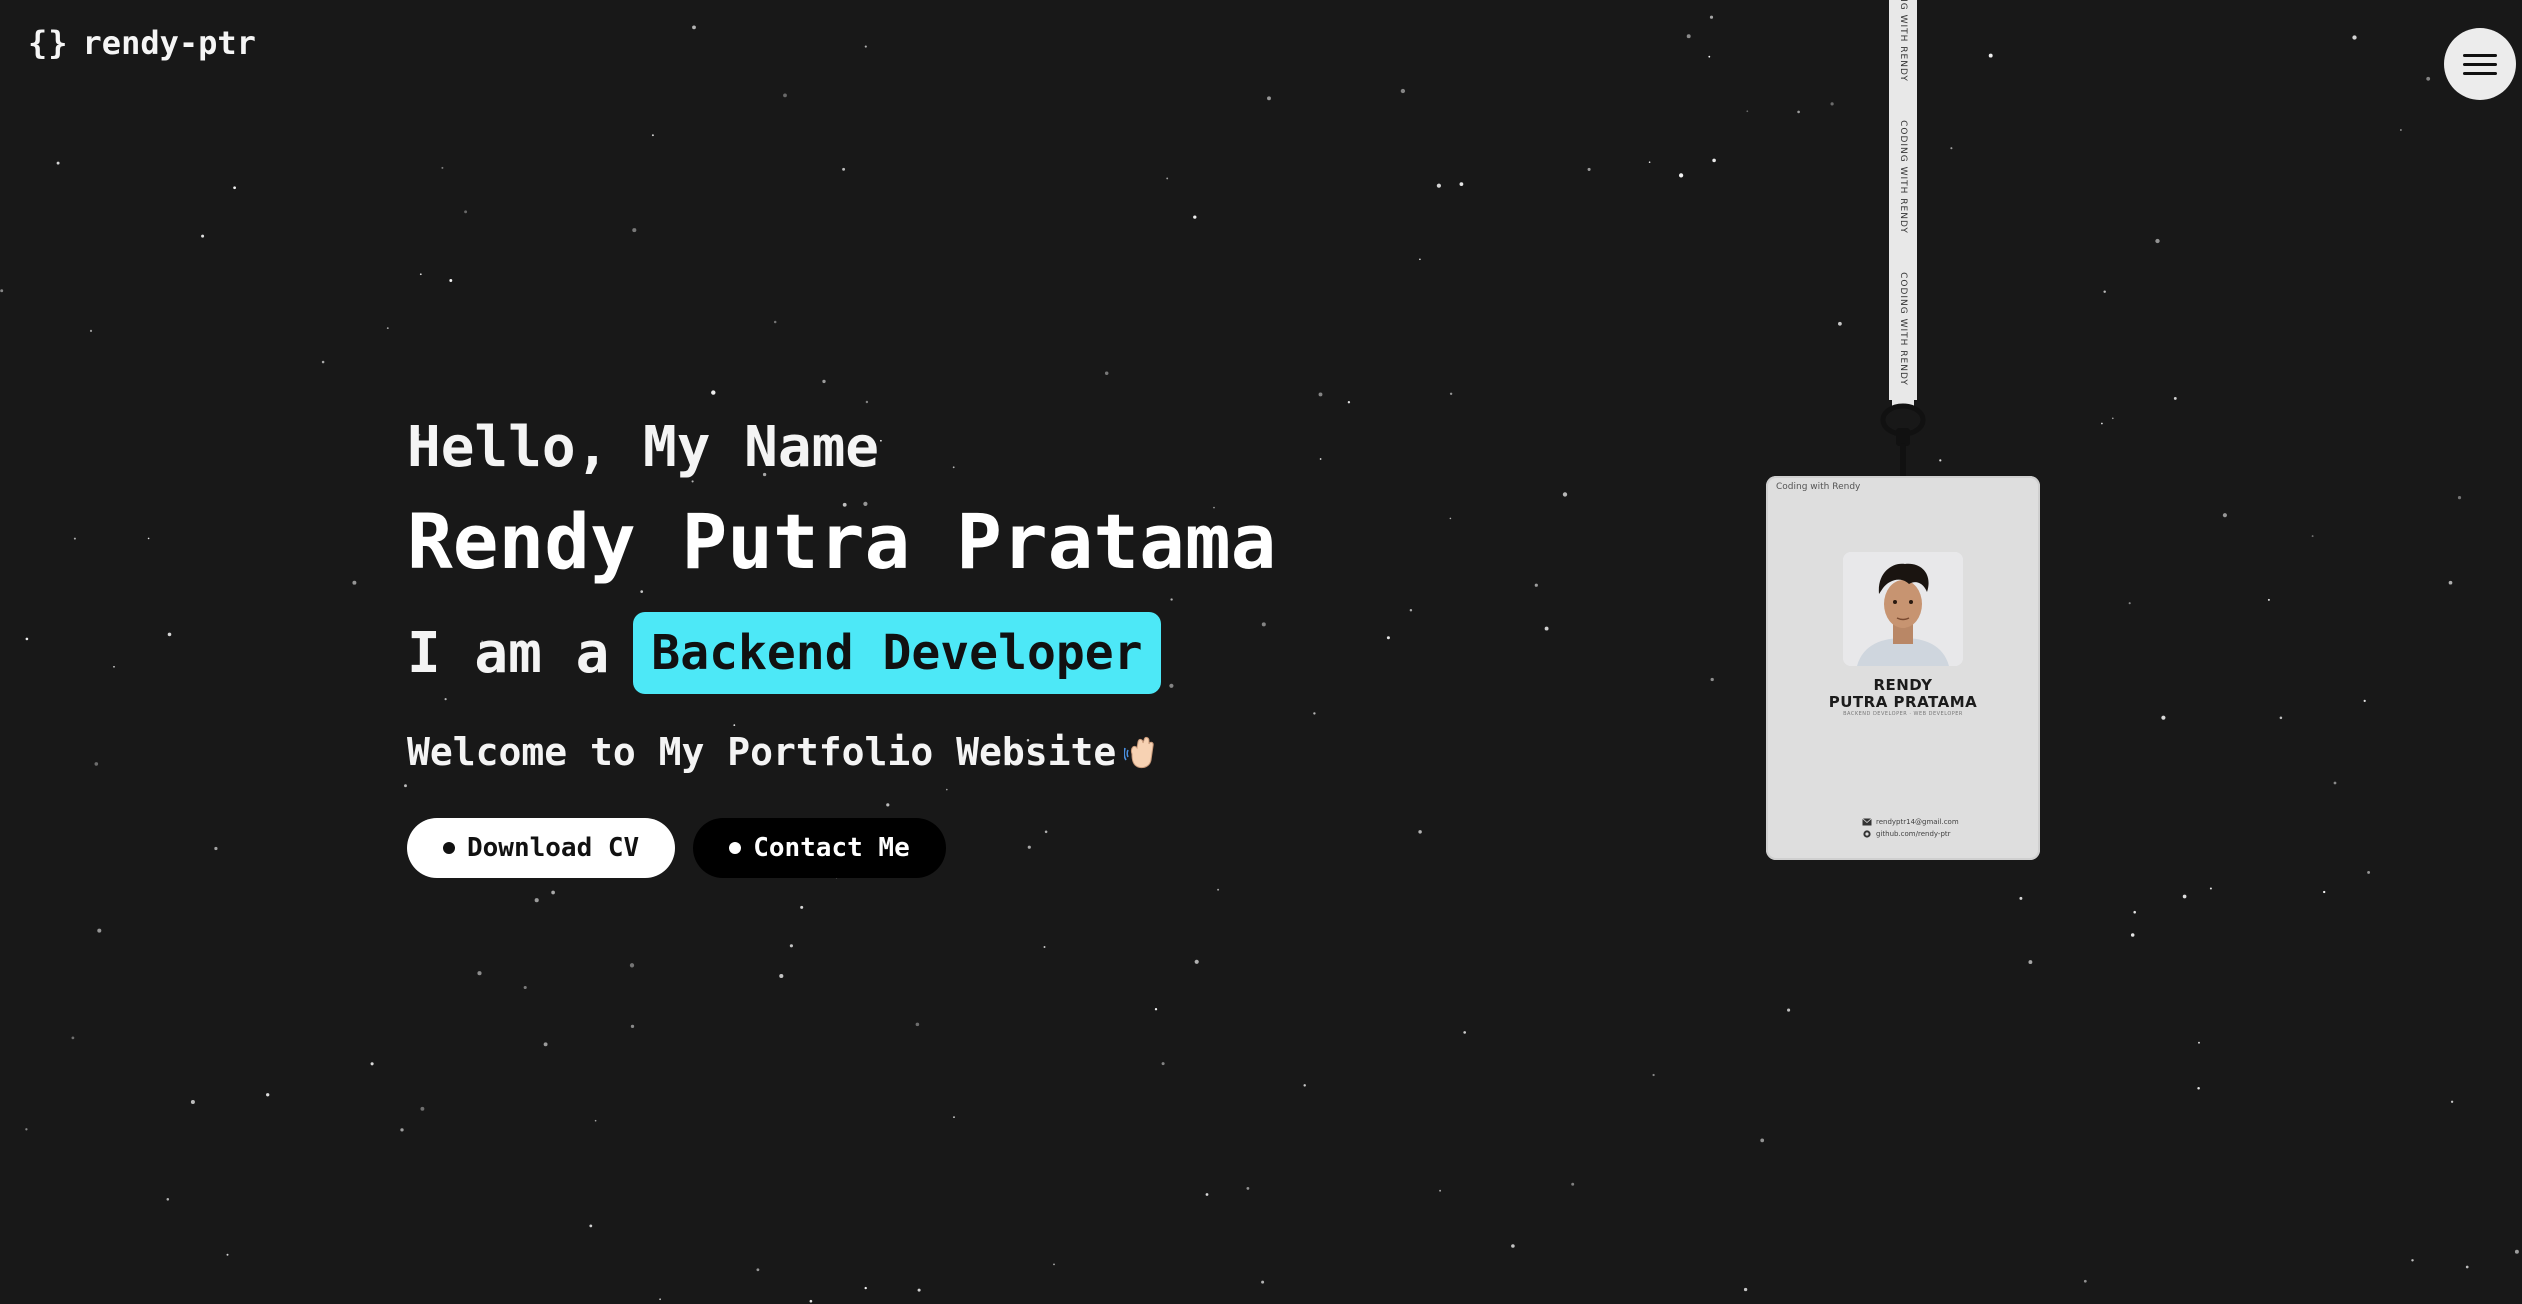 Image resolution: width=2522 pixels, height=1304 pixels. Describe the element at coordinates (1867, 822) in the screenshot. I see `mail-icon` at that location.